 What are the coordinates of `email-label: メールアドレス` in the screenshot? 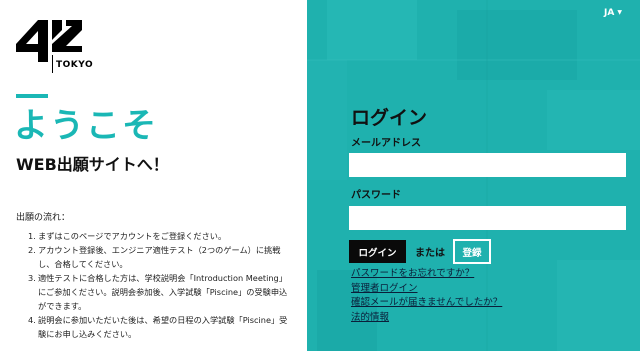 It's located at (386, 143).